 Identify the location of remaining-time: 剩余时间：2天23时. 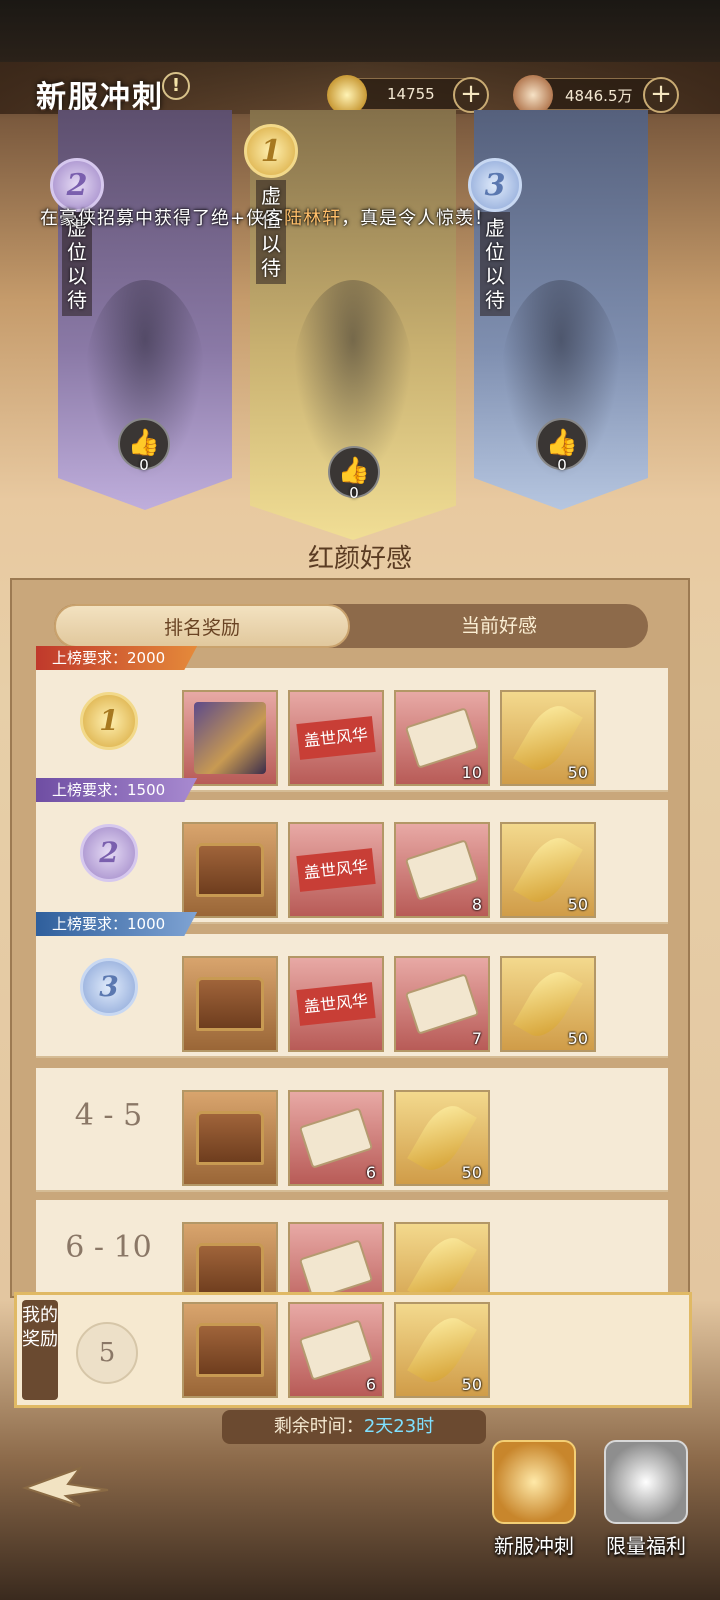
(354, 1427).